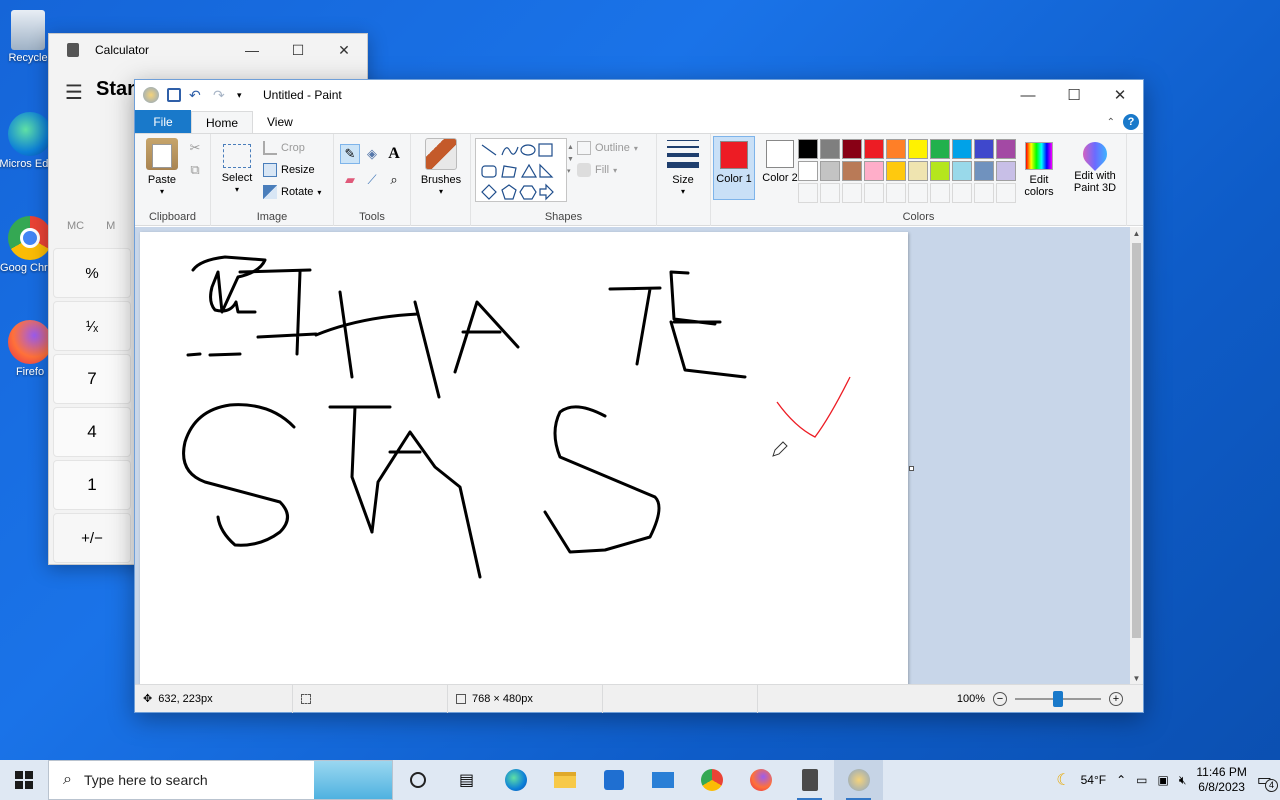 This screenshot has height=800, width=1280. Describe the element at coordinates (92, 432) in the screenshot. I see `digit-4-key: 4` at that location.